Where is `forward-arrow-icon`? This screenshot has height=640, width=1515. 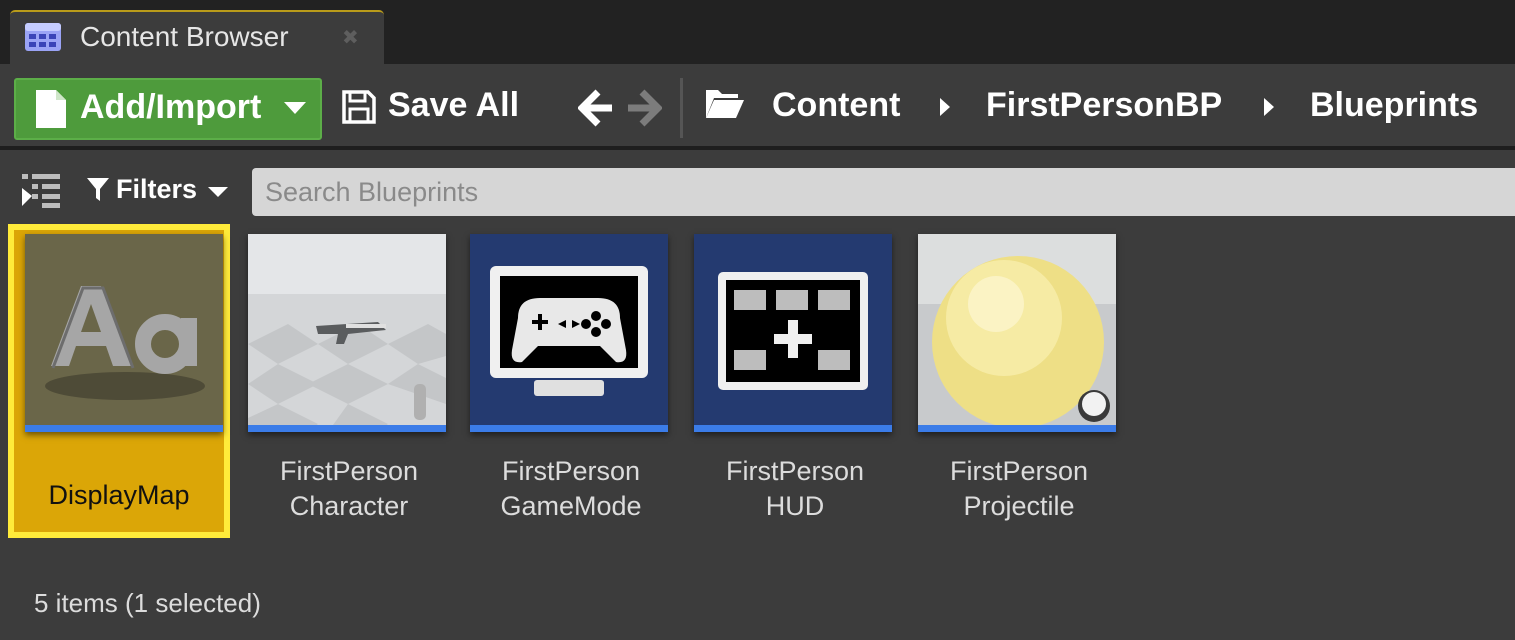
forward-arrow-icon is located at coordinates (644, 108).